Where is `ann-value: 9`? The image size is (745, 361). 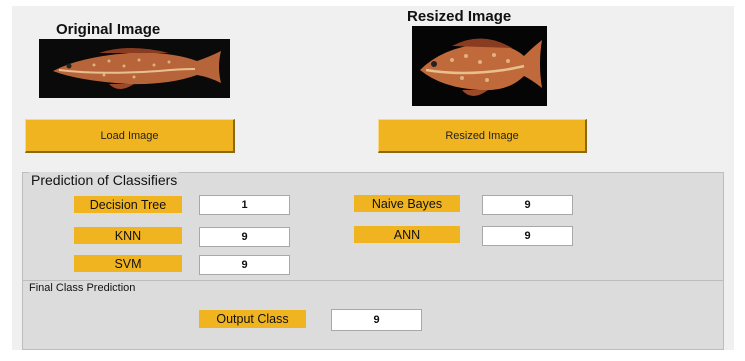 ann-value: 9 is located at coordinates (527, 236).